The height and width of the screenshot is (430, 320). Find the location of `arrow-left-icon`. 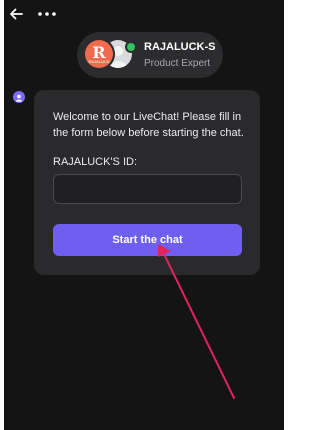

arrow-left-icon is located at coordinates (16, 14).